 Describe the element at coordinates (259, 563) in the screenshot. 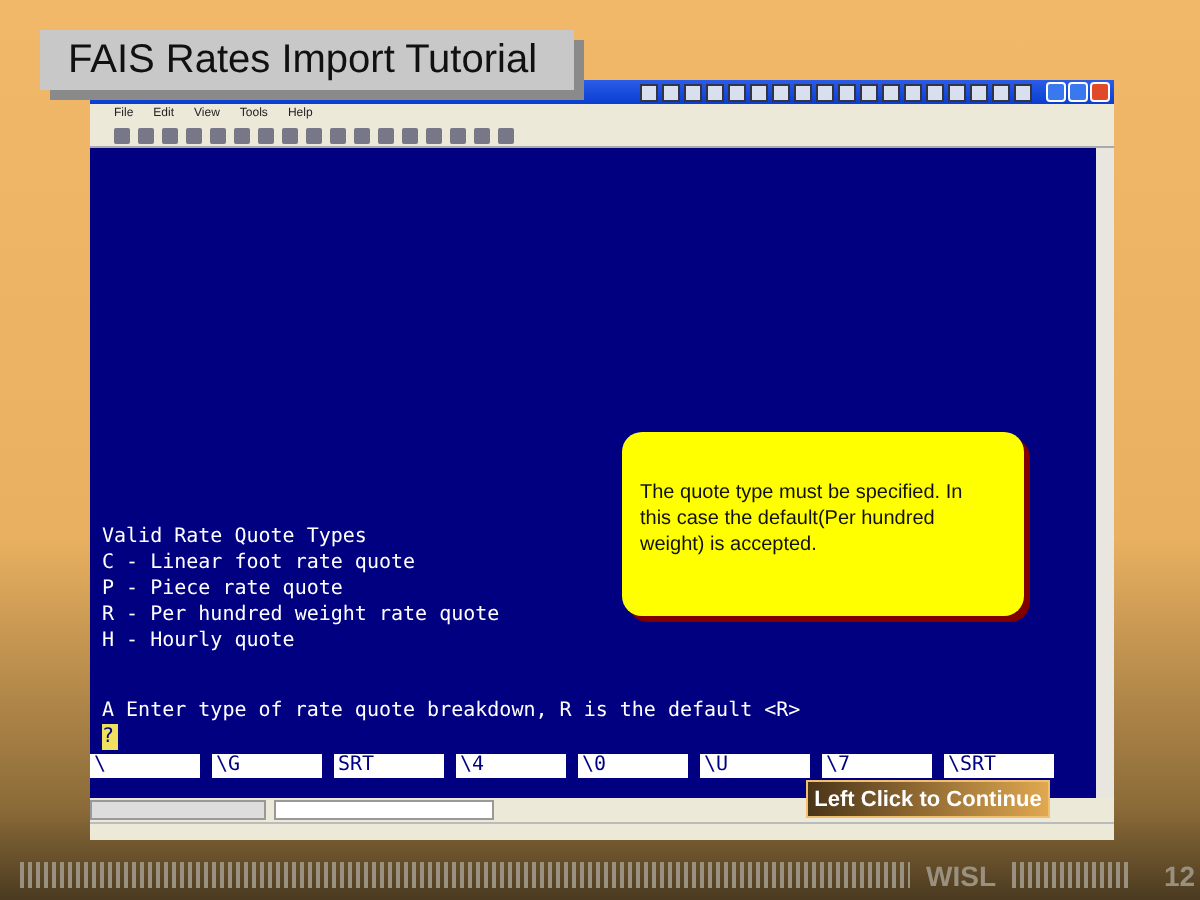

I see `terminal-line: C - Linear foot rate quote` at that location.